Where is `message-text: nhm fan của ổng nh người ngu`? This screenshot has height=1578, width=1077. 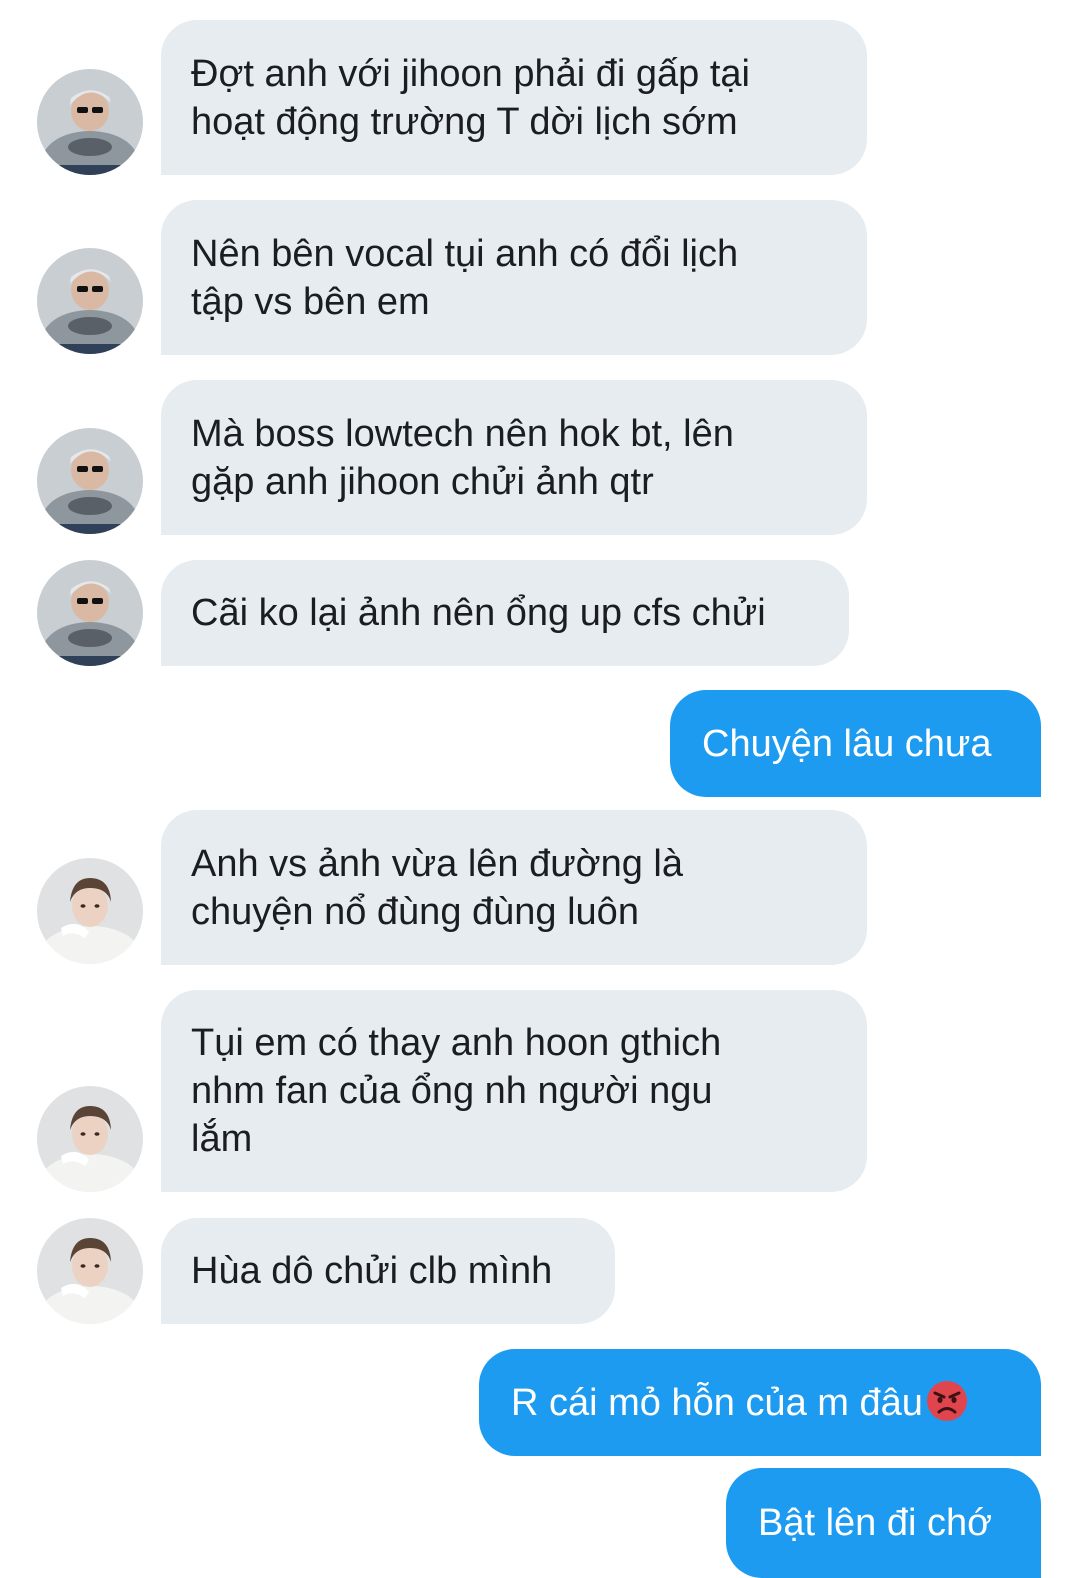 message-text: nhm fan của ổng nh người ngu is located at coordinates (452, 1091).